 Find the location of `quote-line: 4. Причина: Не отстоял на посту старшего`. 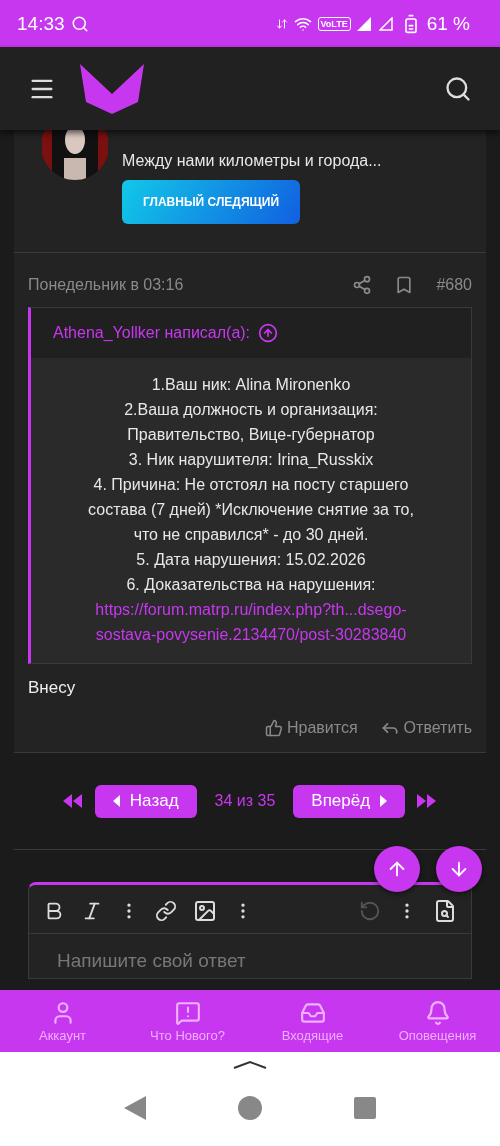

quote-line: 4. Причина: Не отстоял на посту старшего is located at coordinates (251, 485).